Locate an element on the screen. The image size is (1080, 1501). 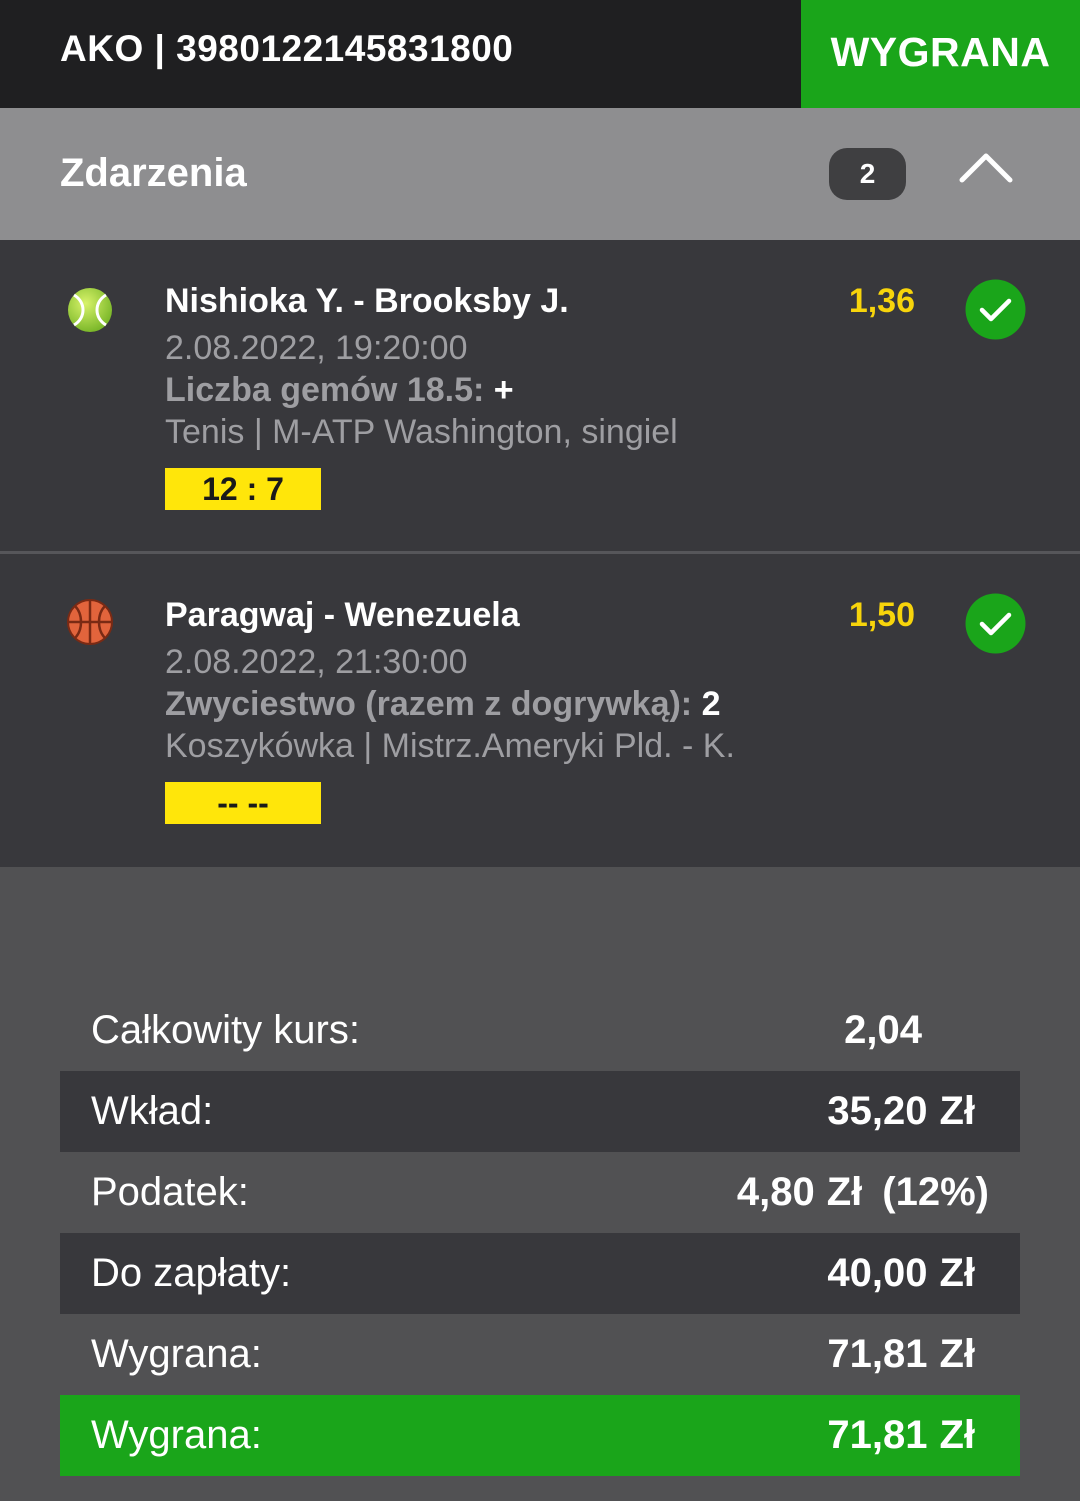
event-odds: 1,50 is located at coordinates (881, 615).